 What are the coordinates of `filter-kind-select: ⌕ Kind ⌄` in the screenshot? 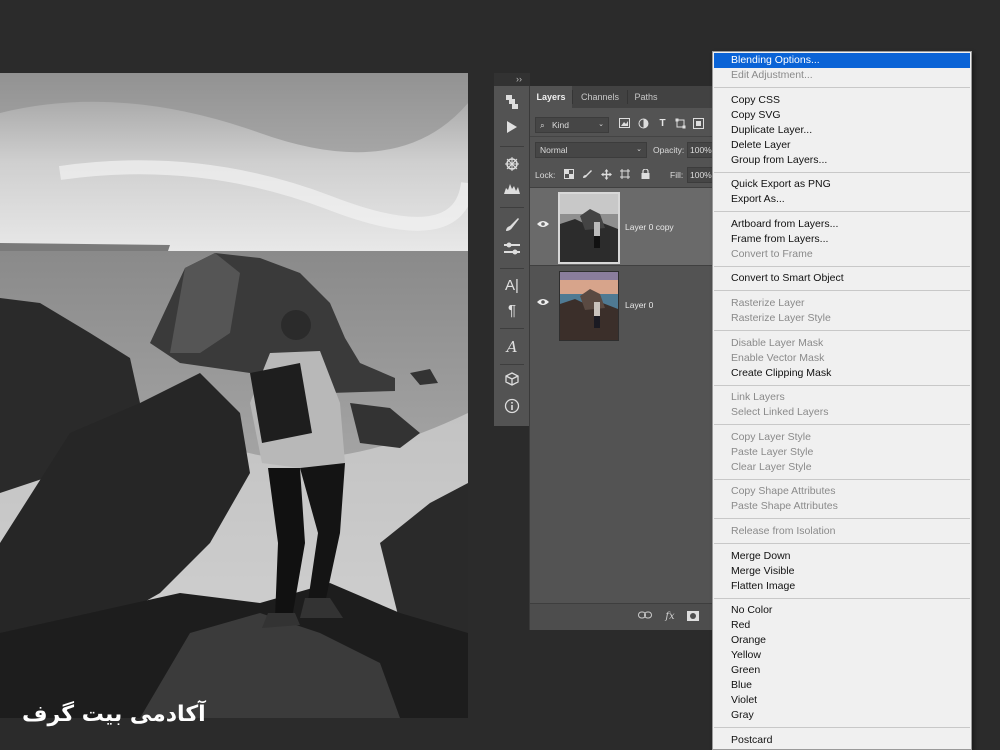 It's located at (572, 125).